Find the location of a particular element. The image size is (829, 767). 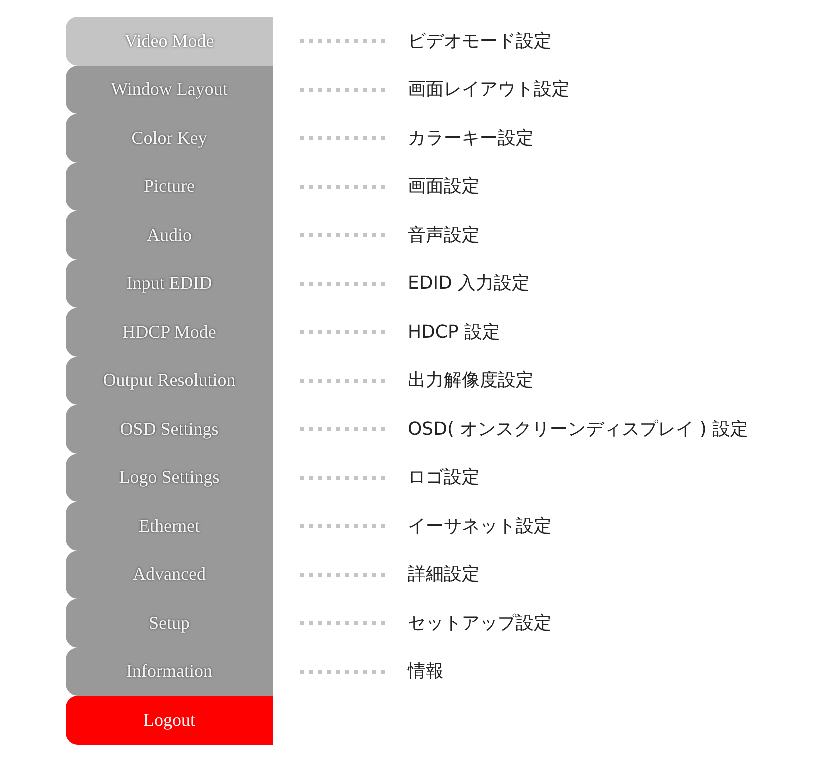

menu-tab: Video Mode is located at coordinates (169, 41).